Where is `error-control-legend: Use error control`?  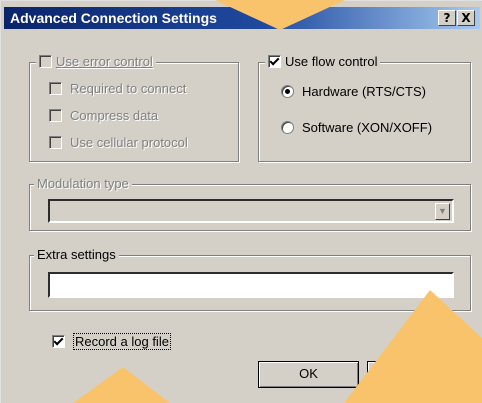 error-control-legend: Use error control is located at coordinates (96, 61).